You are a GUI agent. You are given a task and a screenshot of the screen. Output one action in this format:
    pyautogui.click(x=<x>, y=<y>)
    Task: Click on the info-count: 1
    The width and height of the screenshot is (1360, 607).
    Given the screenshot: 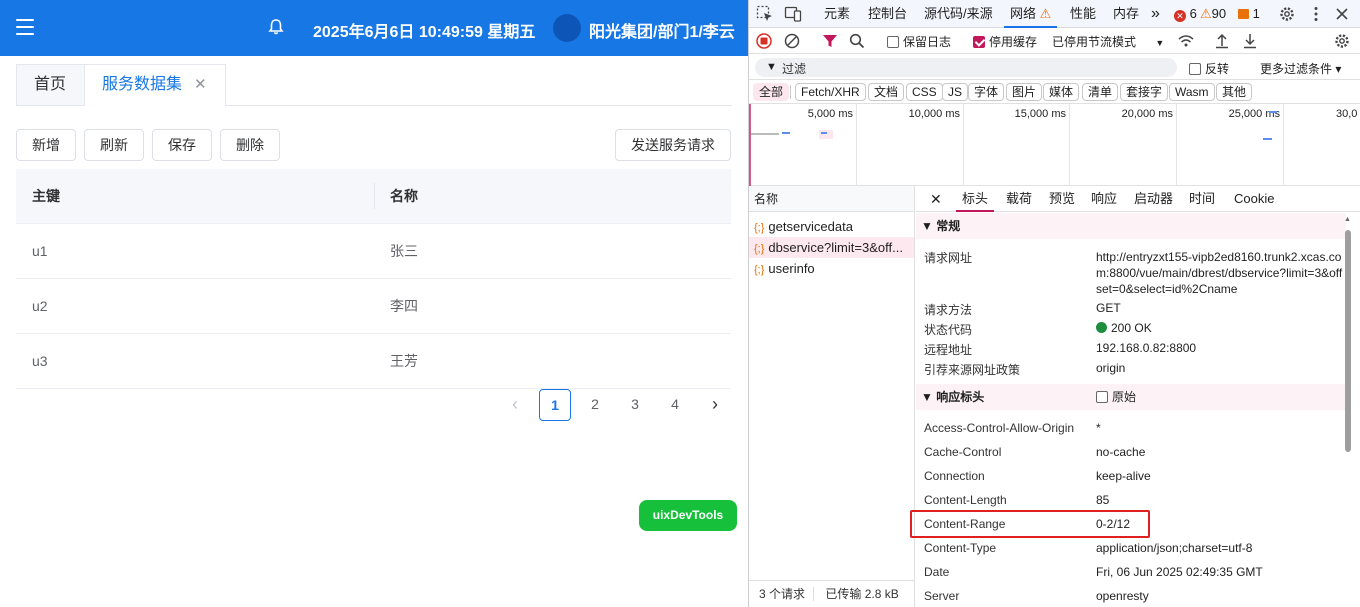 What is the action you would take?
    pyautogui.click(x=1249, y=14)
    